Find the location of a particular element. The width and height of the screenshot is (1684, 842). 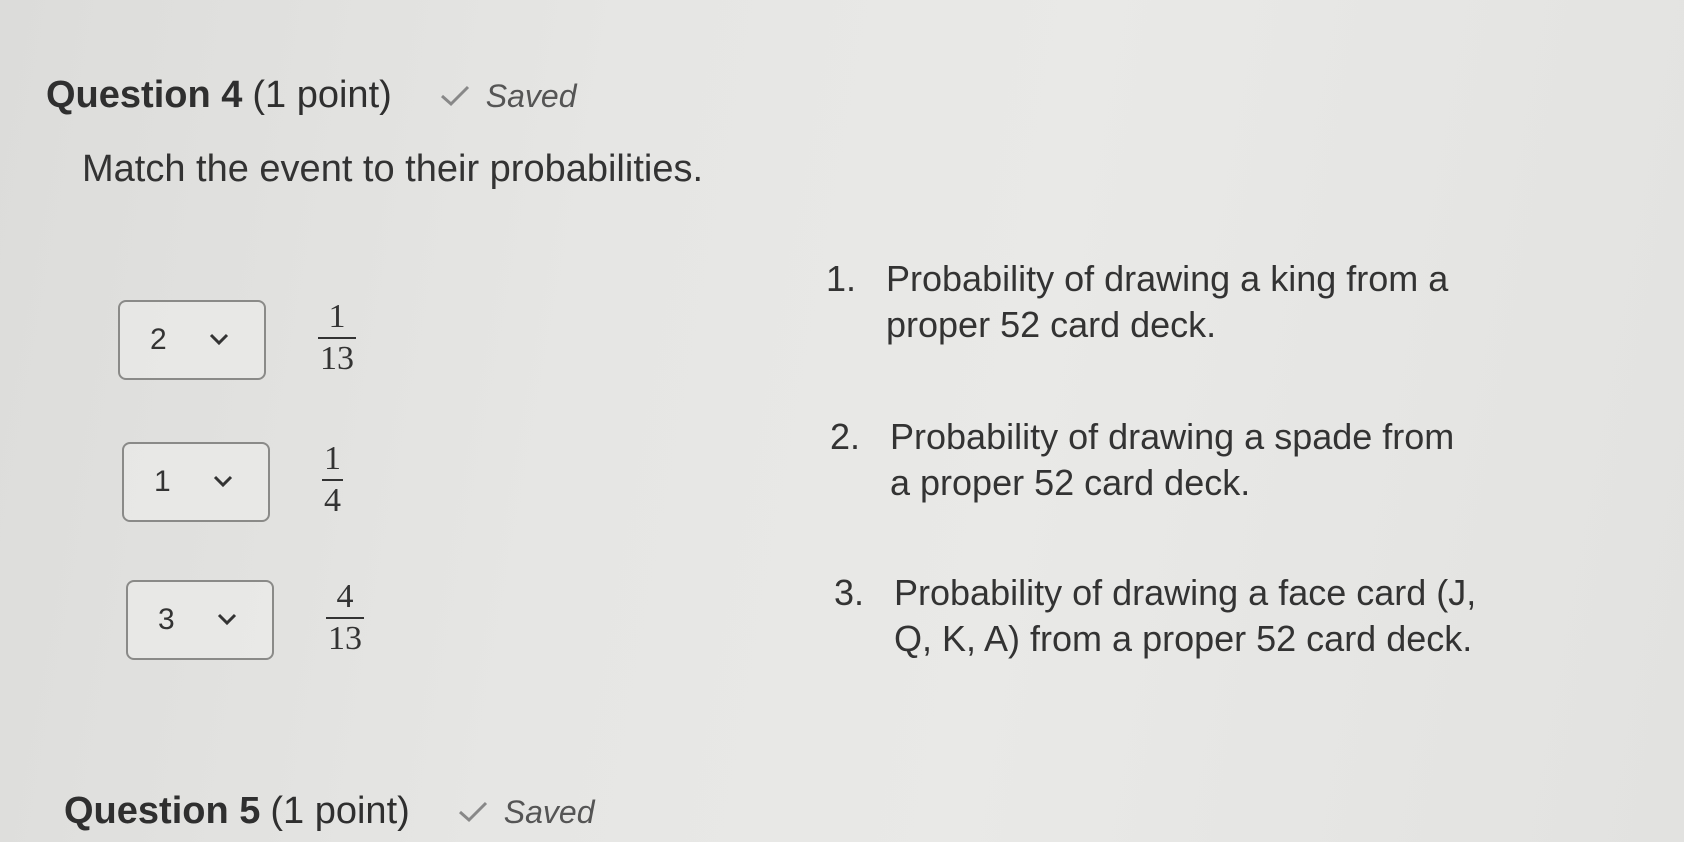

question-prompt: Match the event to their probabilities. is located at coordinates (393, 169).